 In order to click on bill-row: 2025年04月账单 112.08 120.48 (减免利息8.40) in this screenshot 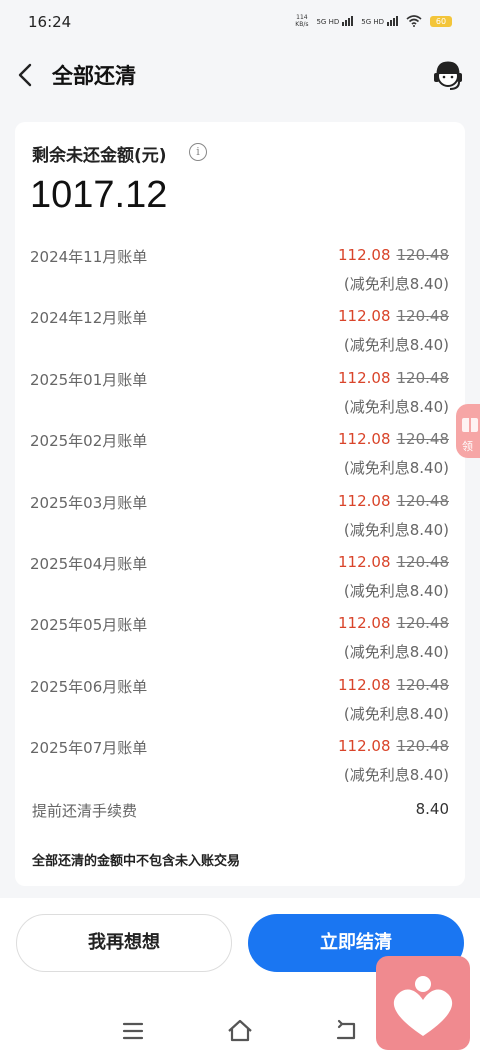, I will do `click(240, 583)`.